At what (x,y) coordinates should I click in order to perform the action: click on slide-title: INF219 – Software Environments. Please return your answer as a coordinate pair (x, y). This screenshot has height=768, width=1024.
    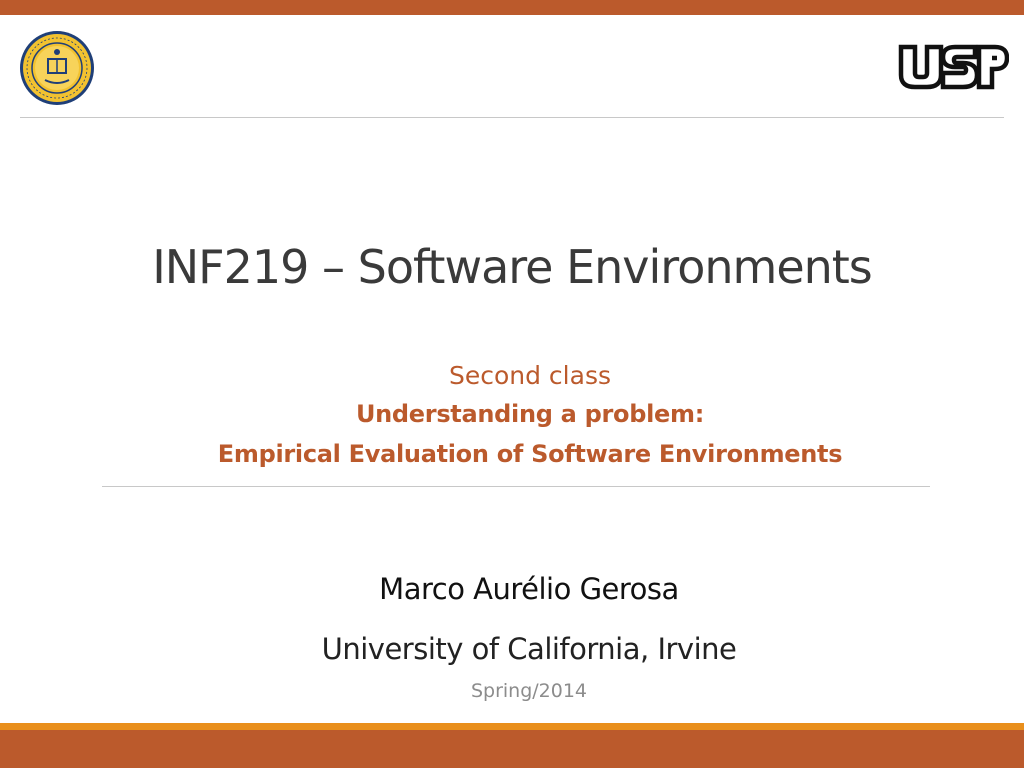
    Looking at the image, I should click on (512, 267).